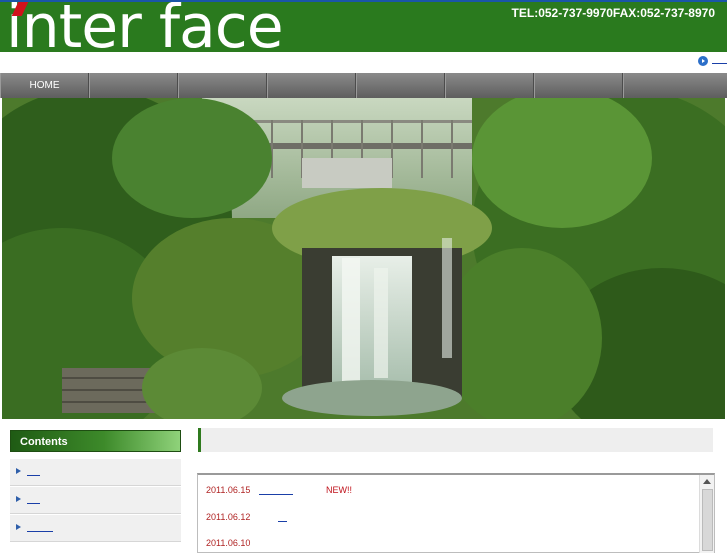 This screenshot has height=553, width=727. What do you see at coordinates (707, 520) in the screenshot?
I see `scroll-thumb` at bounding box center [707, 520].